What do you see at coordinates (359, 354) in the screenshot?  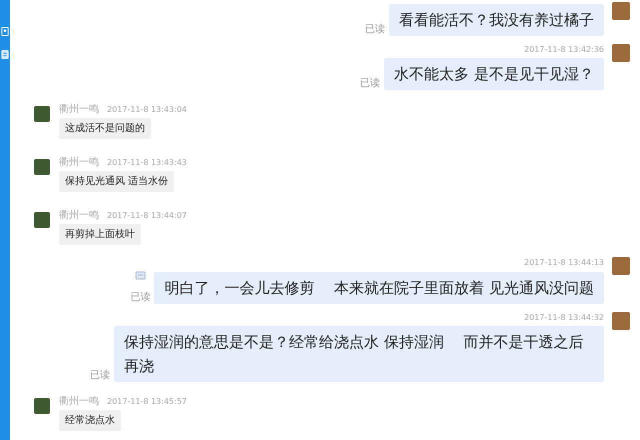 I see `message-bubble: 保持湿润的意思是不是？经常给浇点水 保持湿润 而并不是干透之后再浇` at bounding box center [359, 354].